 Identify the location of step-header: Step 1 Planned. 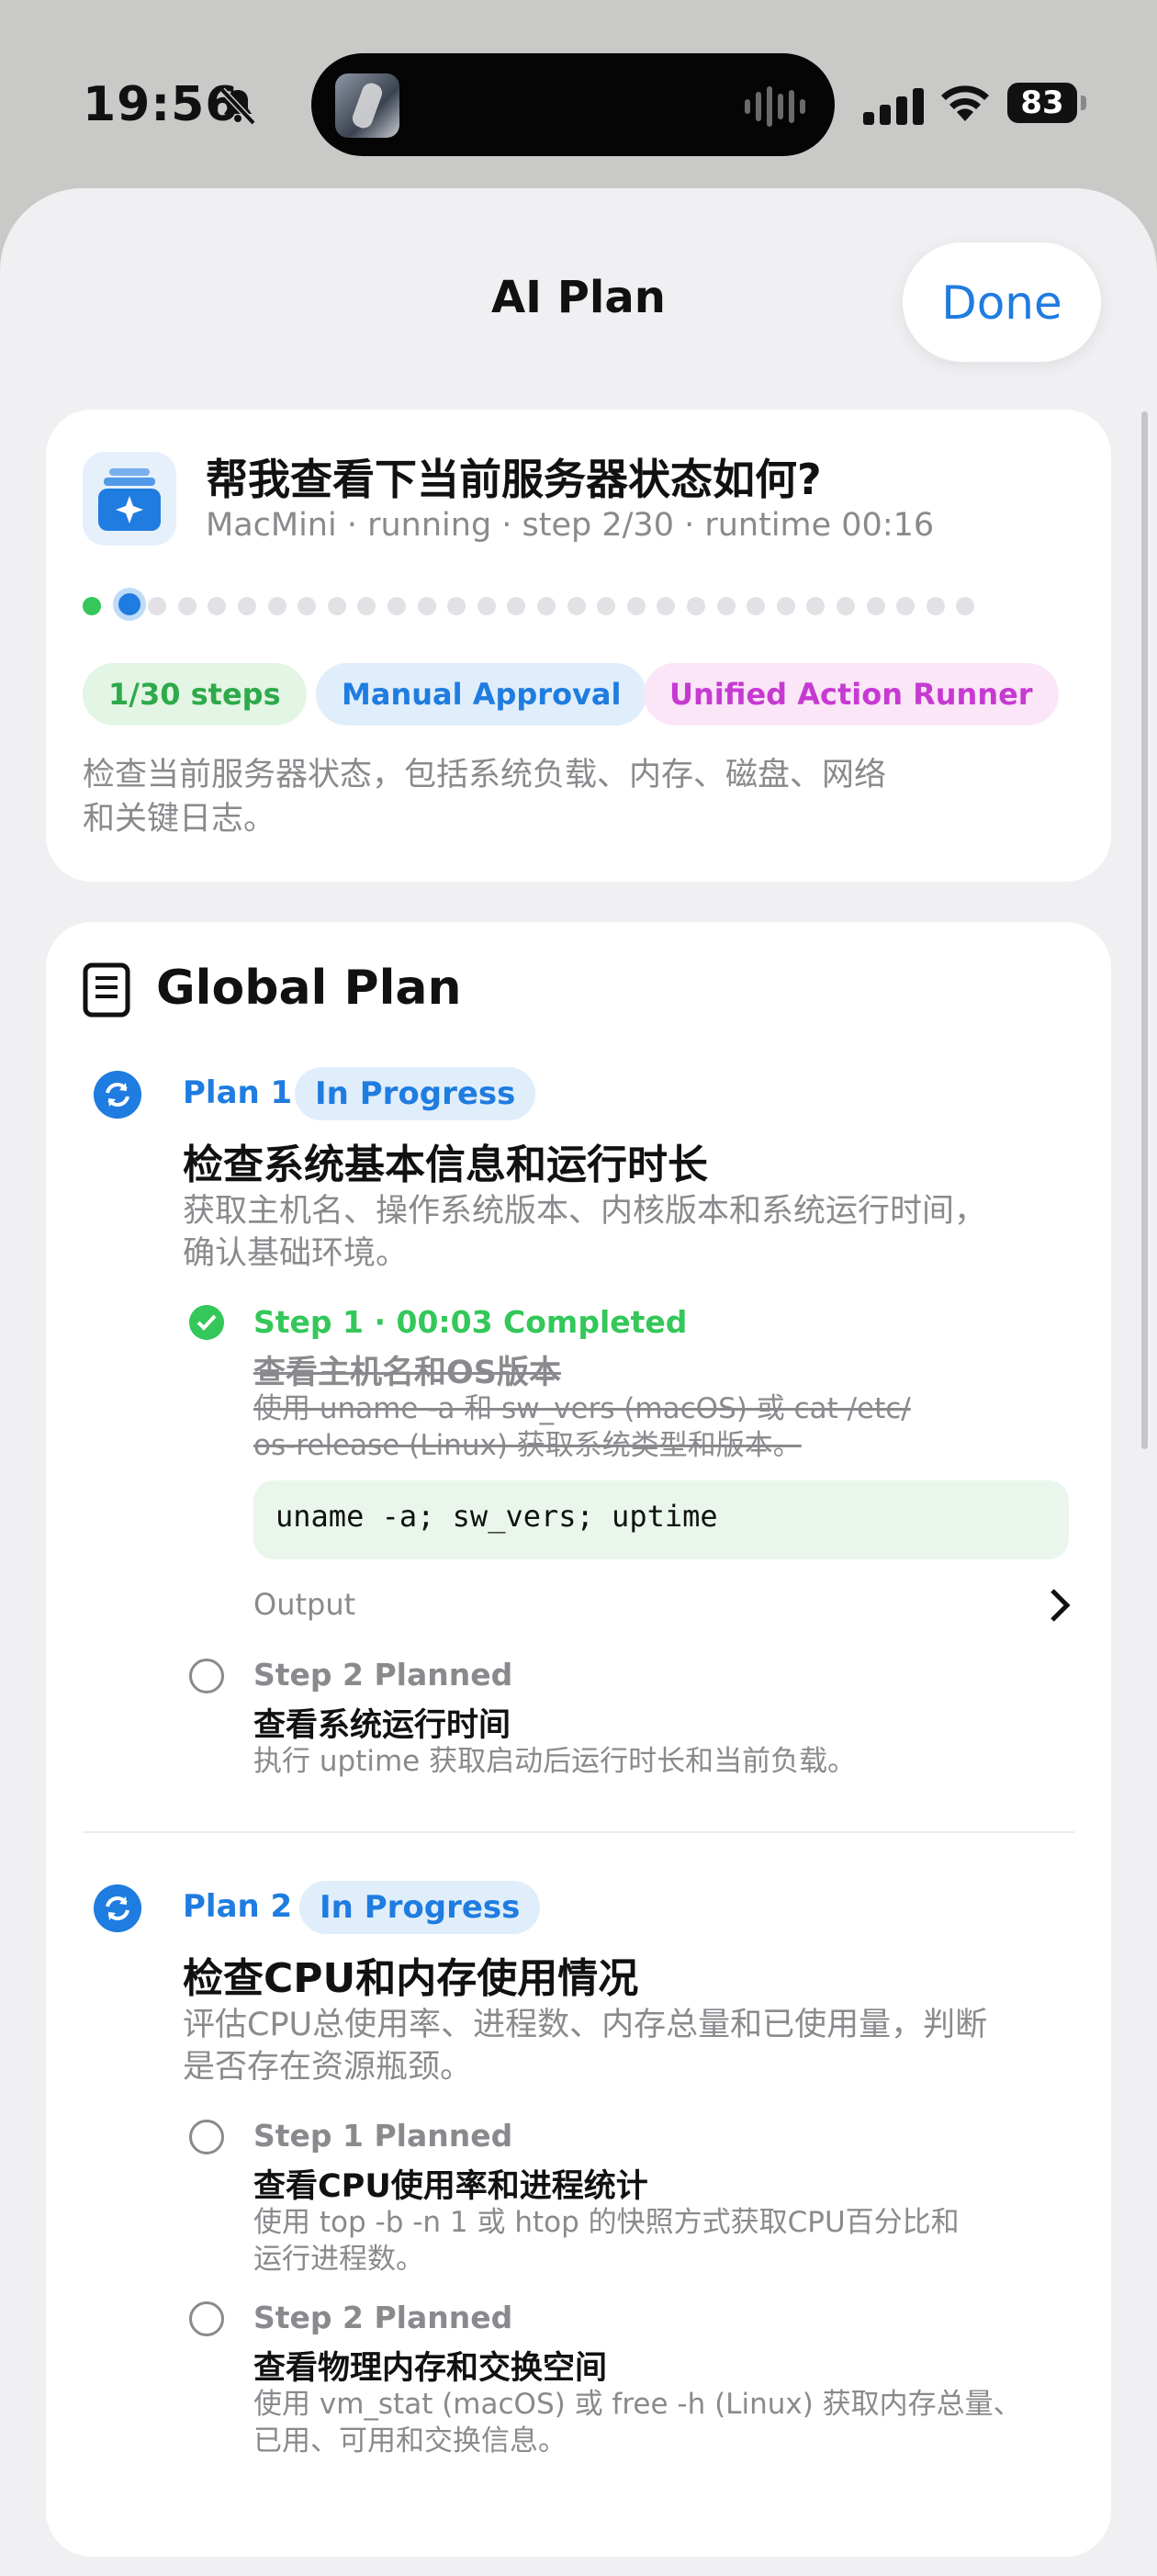
(383, 2136).